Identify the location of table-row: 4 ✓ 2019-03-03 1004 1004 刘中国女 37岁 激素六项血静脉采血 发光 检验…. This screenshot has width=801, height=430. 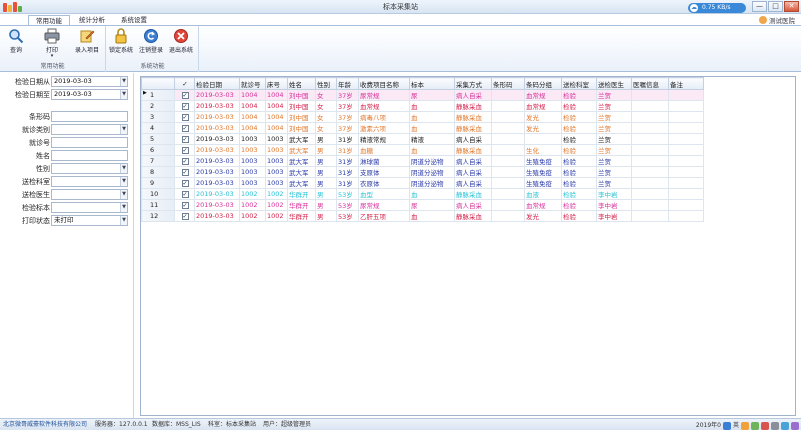
(422, 128).